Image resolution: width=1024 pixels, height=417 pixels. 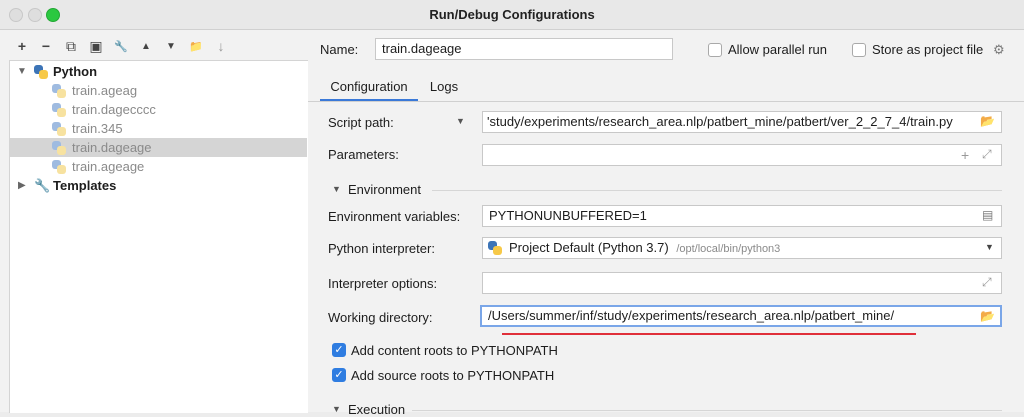 What do you see at coordinates (146, 46) in the screenshot?
I see `move-up-icon: ▲` at bounding box center [146, 46].